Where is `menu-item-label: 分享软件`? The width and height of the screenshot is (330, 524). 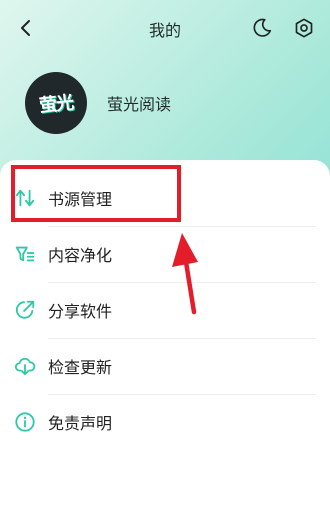 menu-item-label: 分享软件 is located at coordinates (80, 311).